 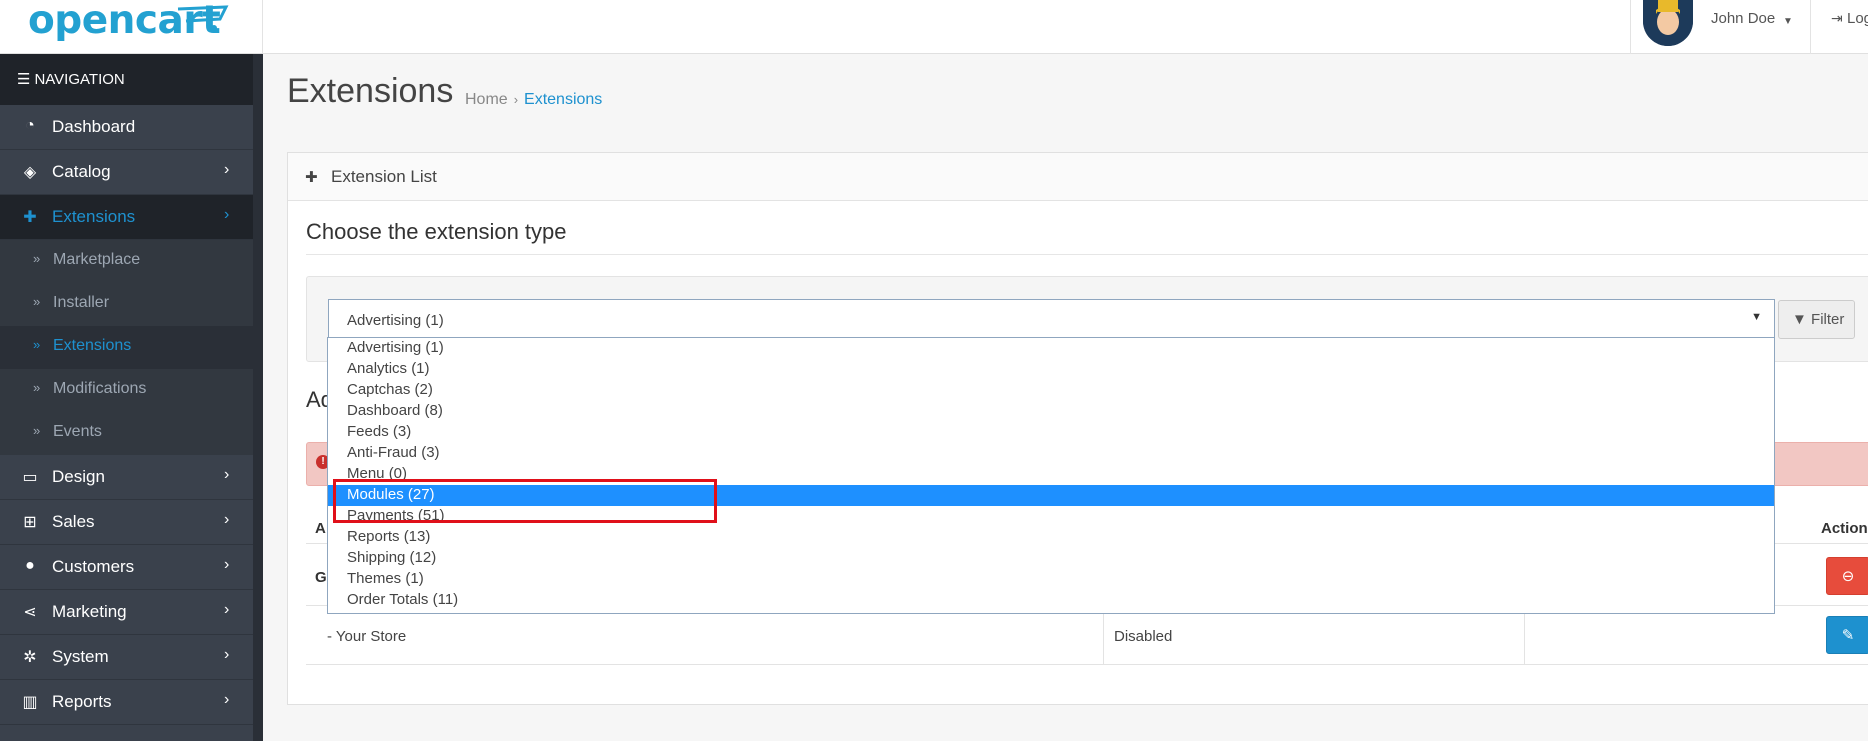 What do you see at coordinates (24, 79) in the screenshot?
I see `bars-icon: ☰` at bounding box center [24, 79].